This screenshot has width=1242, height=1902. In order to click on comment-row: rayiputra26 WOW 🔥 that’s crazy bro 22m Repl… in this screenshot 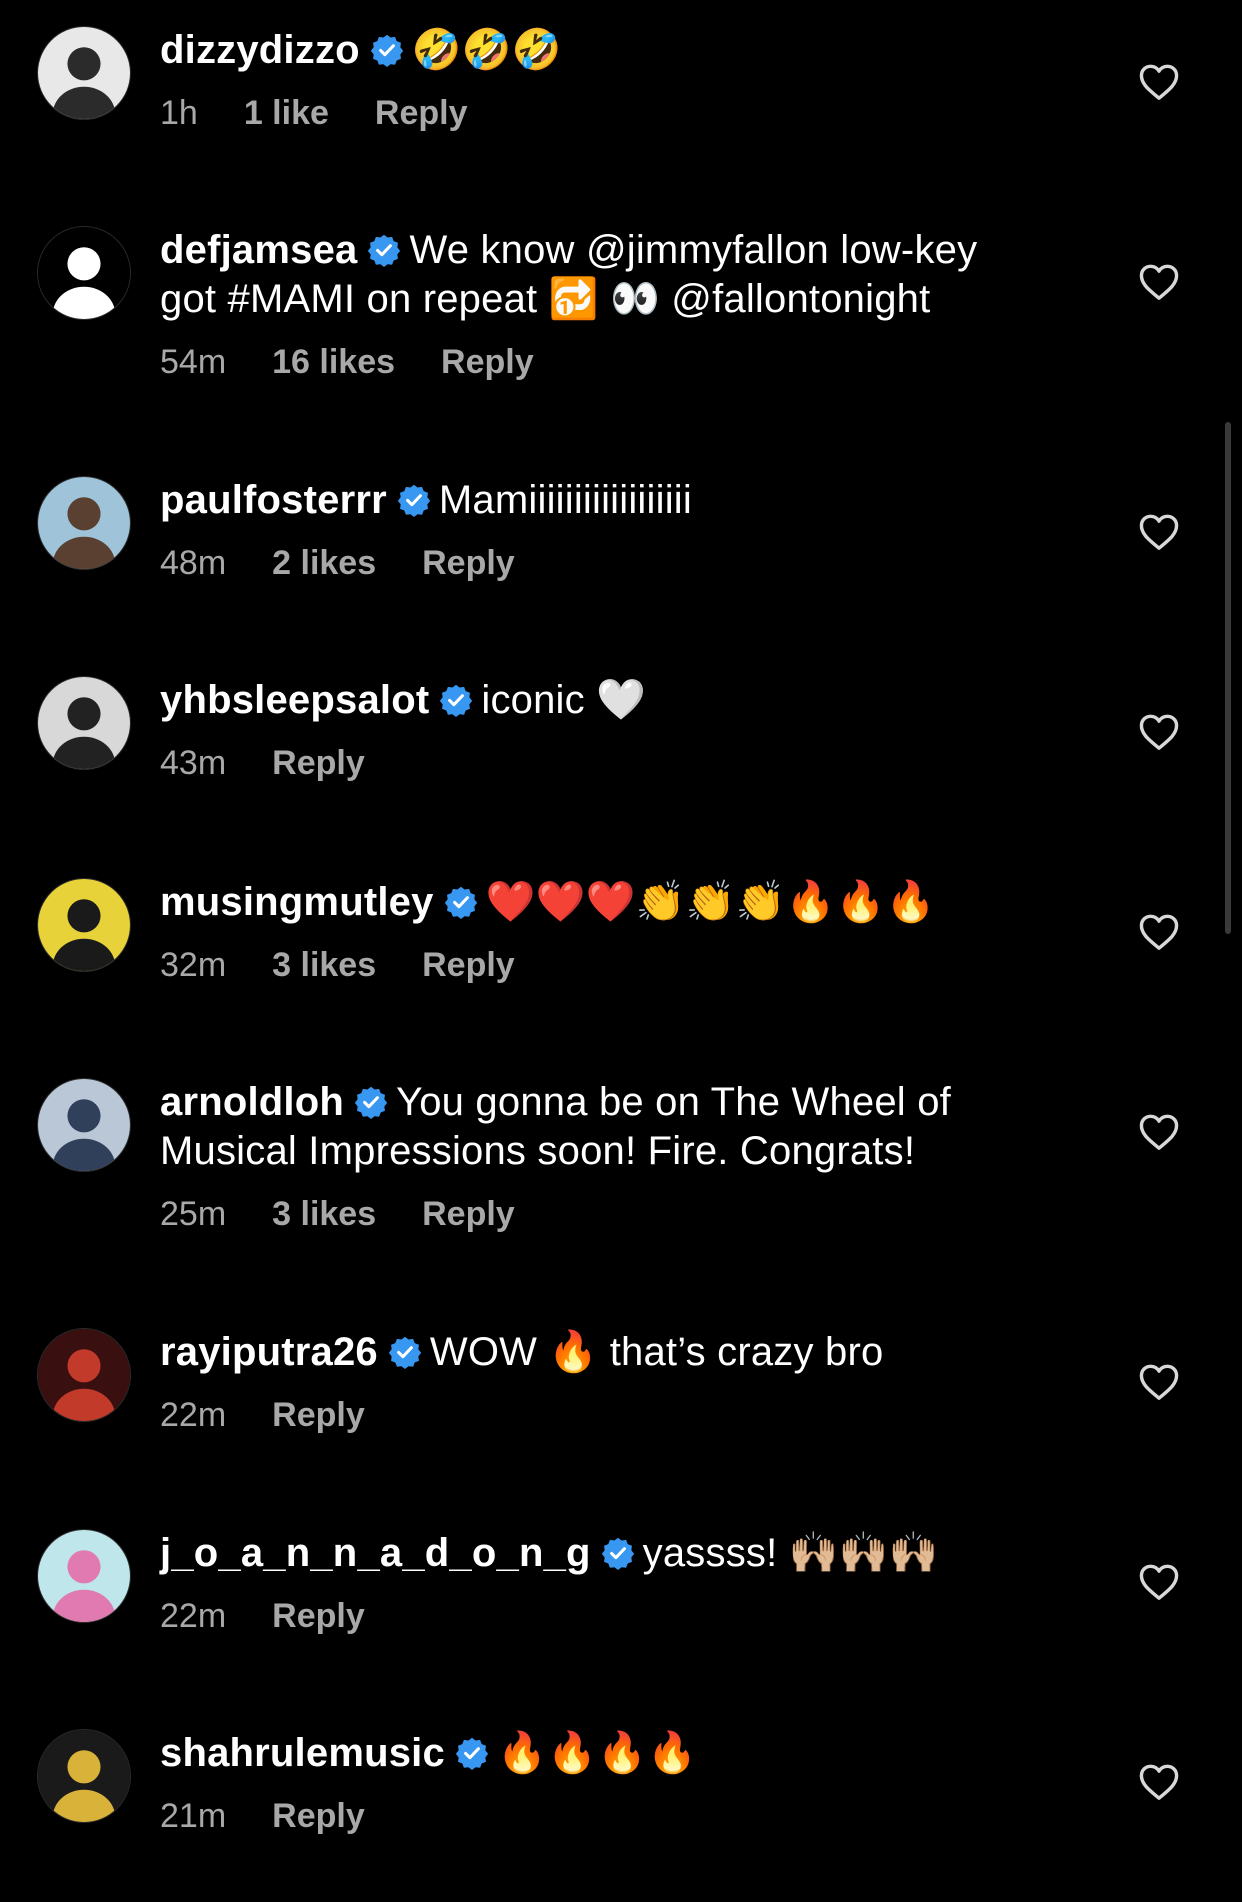, I will do `click(621, 1397)`.